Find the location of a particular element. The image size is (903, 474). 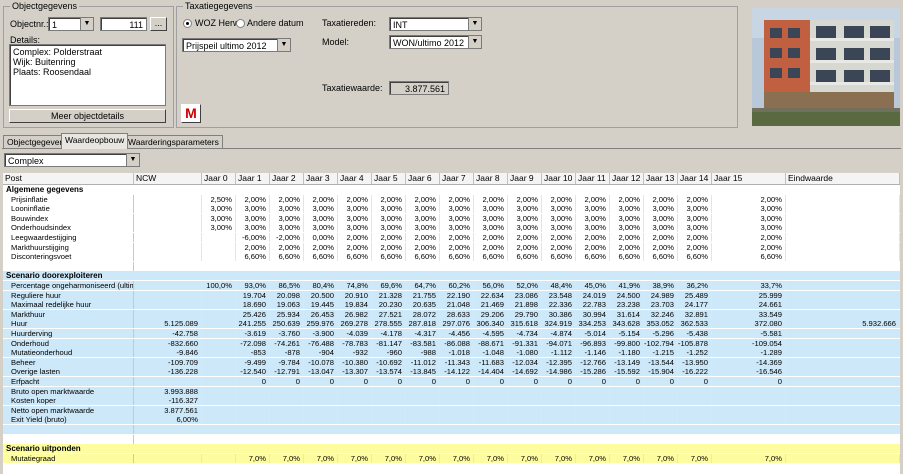

cell-ncw: 3.993.888 is located at coordinates (168, 391).